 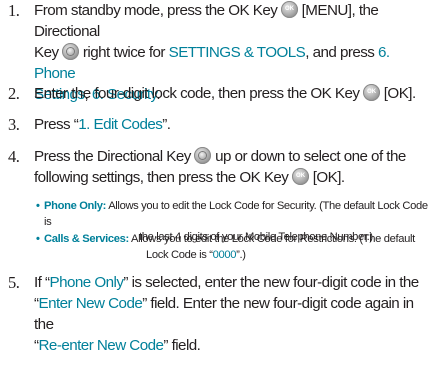 What do you see at coordinates (179, 254) in the screenshot?
I see `bullet-text: Lock Code is “` at bounding box center [179, 254].